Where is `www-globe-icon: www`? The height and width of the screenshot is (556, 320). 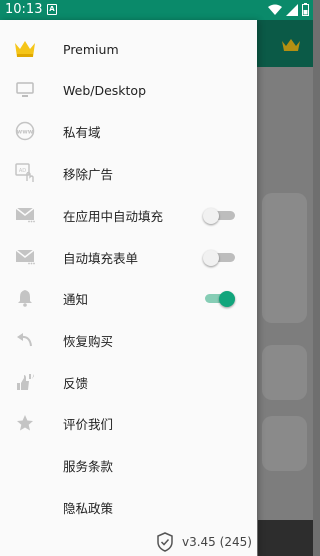
www-globe-icon: www is located at coordinates (25, 131).